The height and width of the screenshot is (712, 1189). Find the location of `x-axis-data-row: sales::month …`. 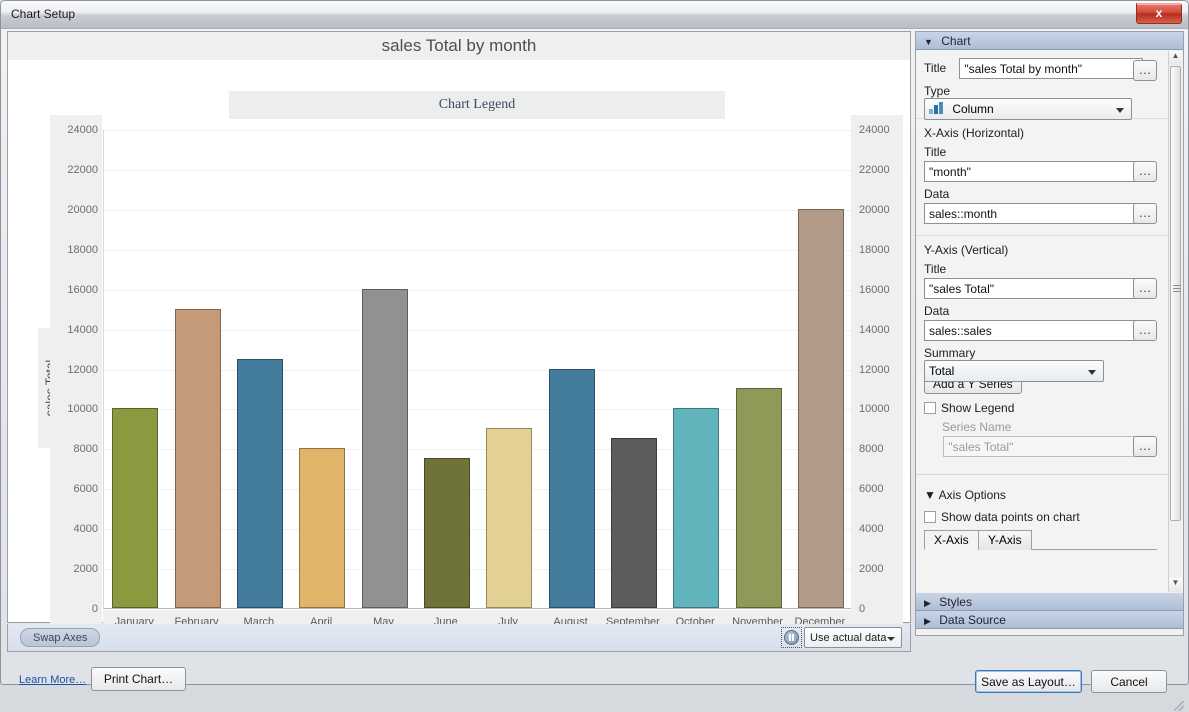

x-axis-data-row: sales::month … is located at coordinates (1040, 215).